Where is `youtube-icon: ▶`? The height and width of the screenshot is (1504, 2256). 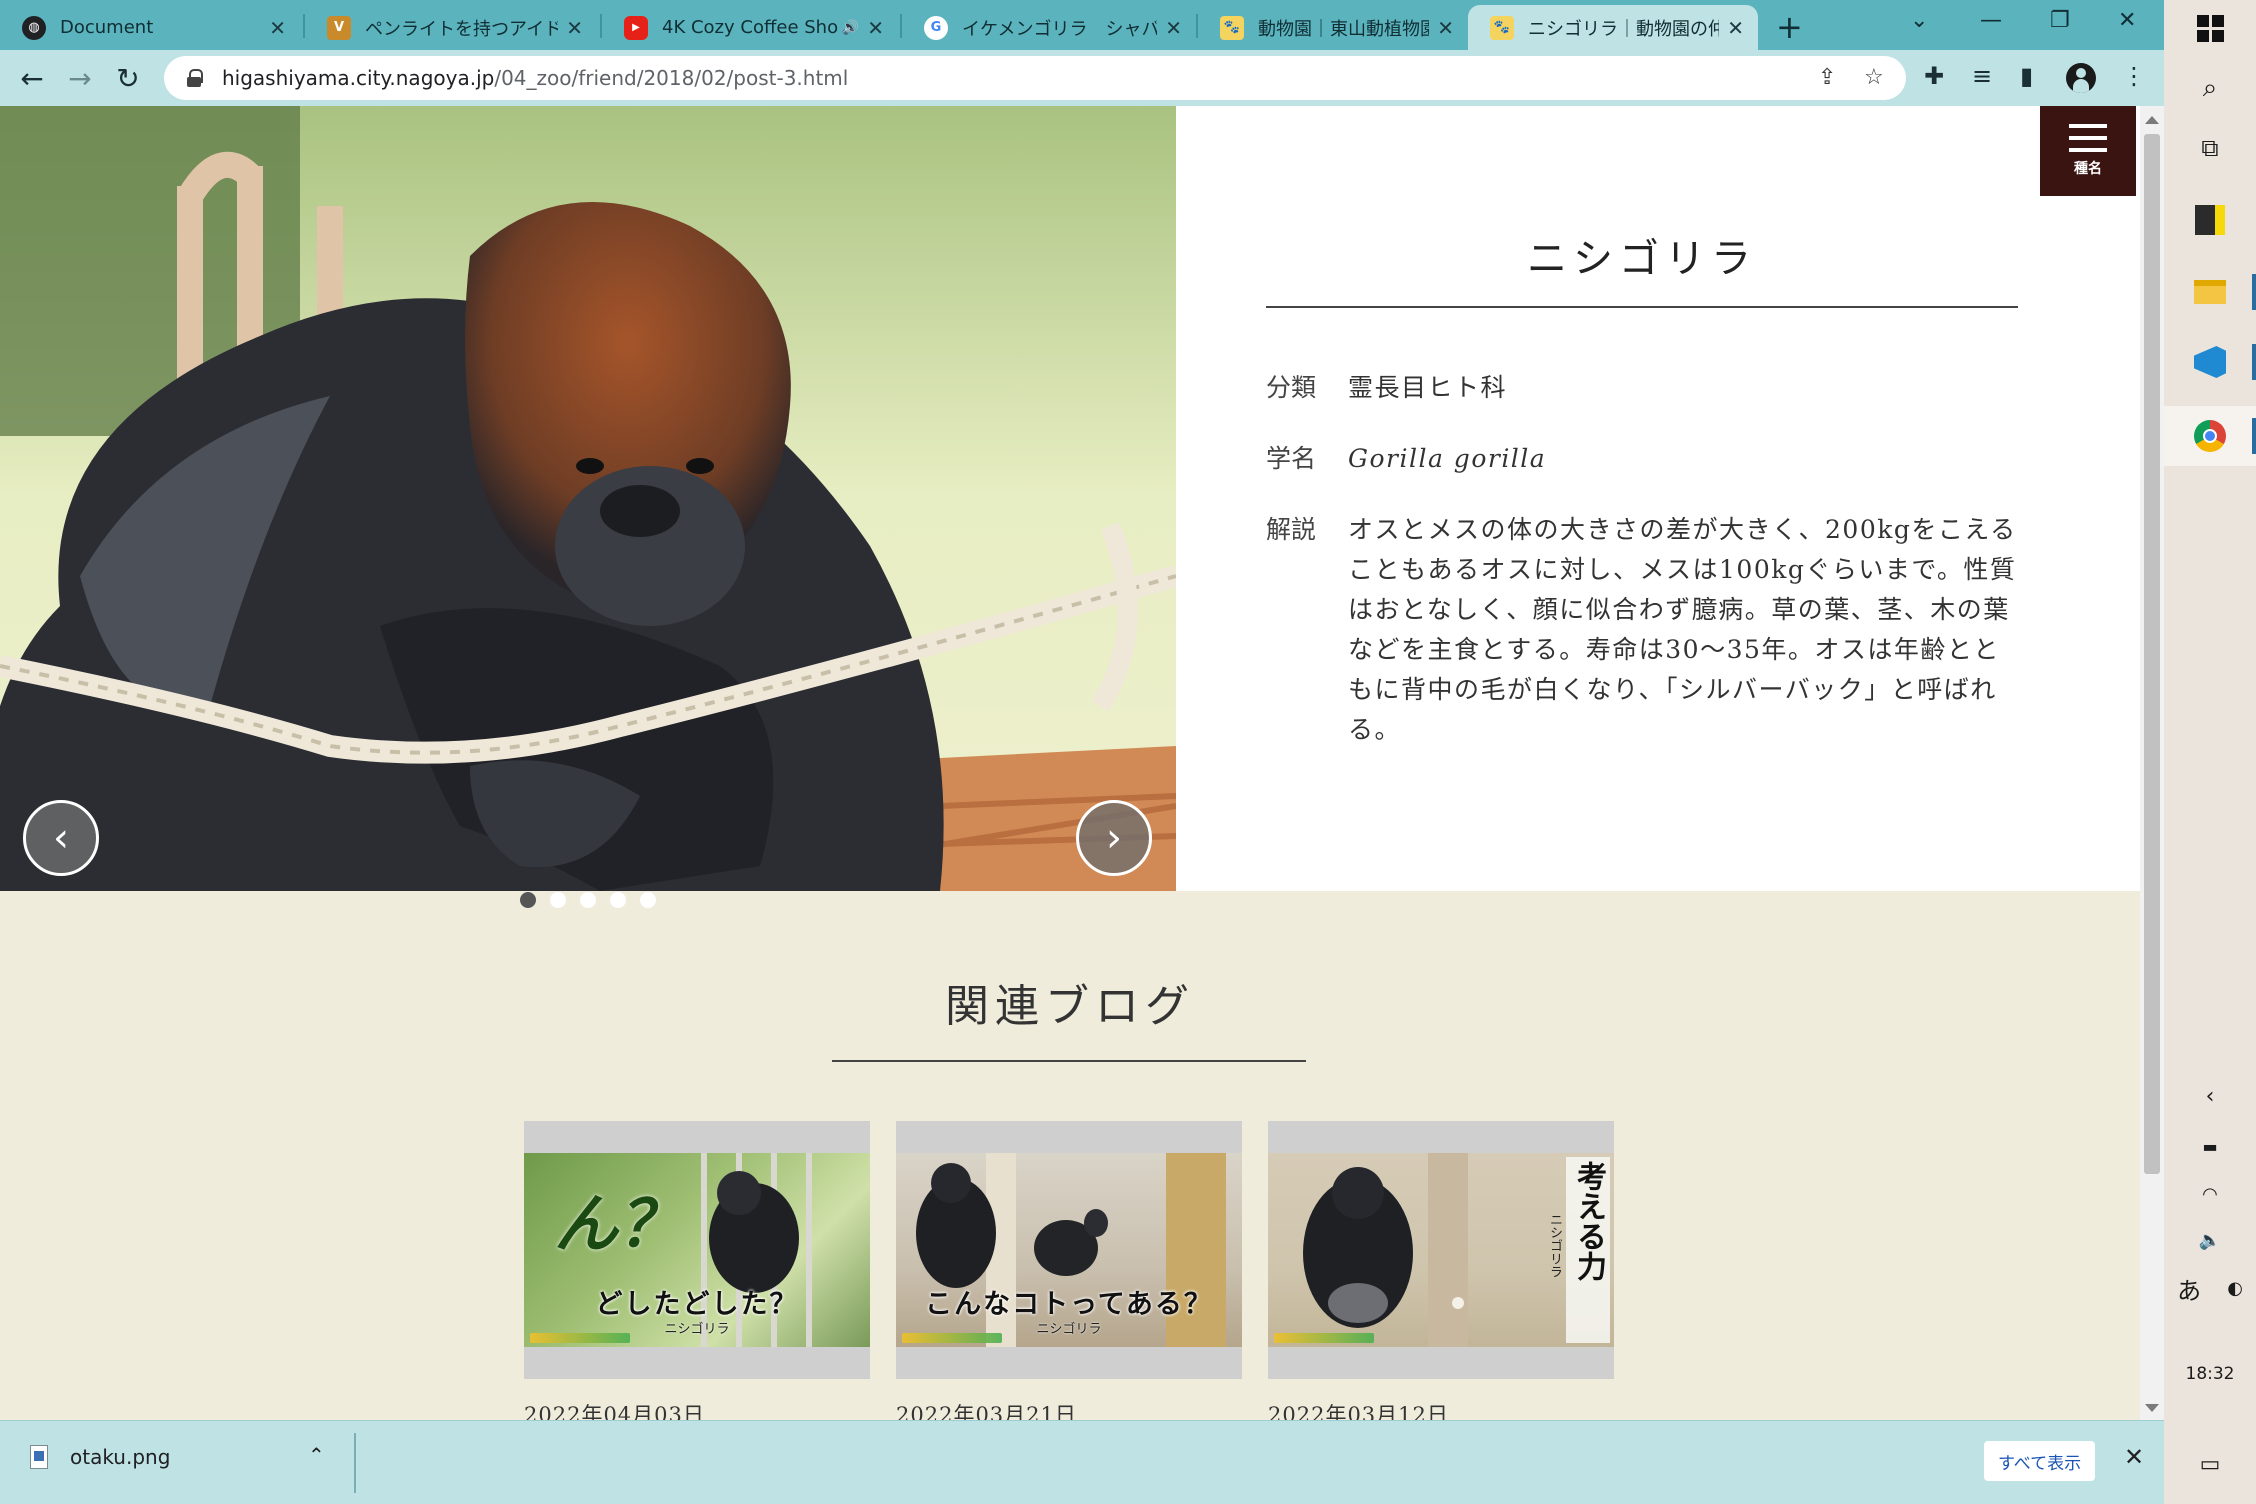 youtube-icon: ▶ is located at coordinates (636, 27).